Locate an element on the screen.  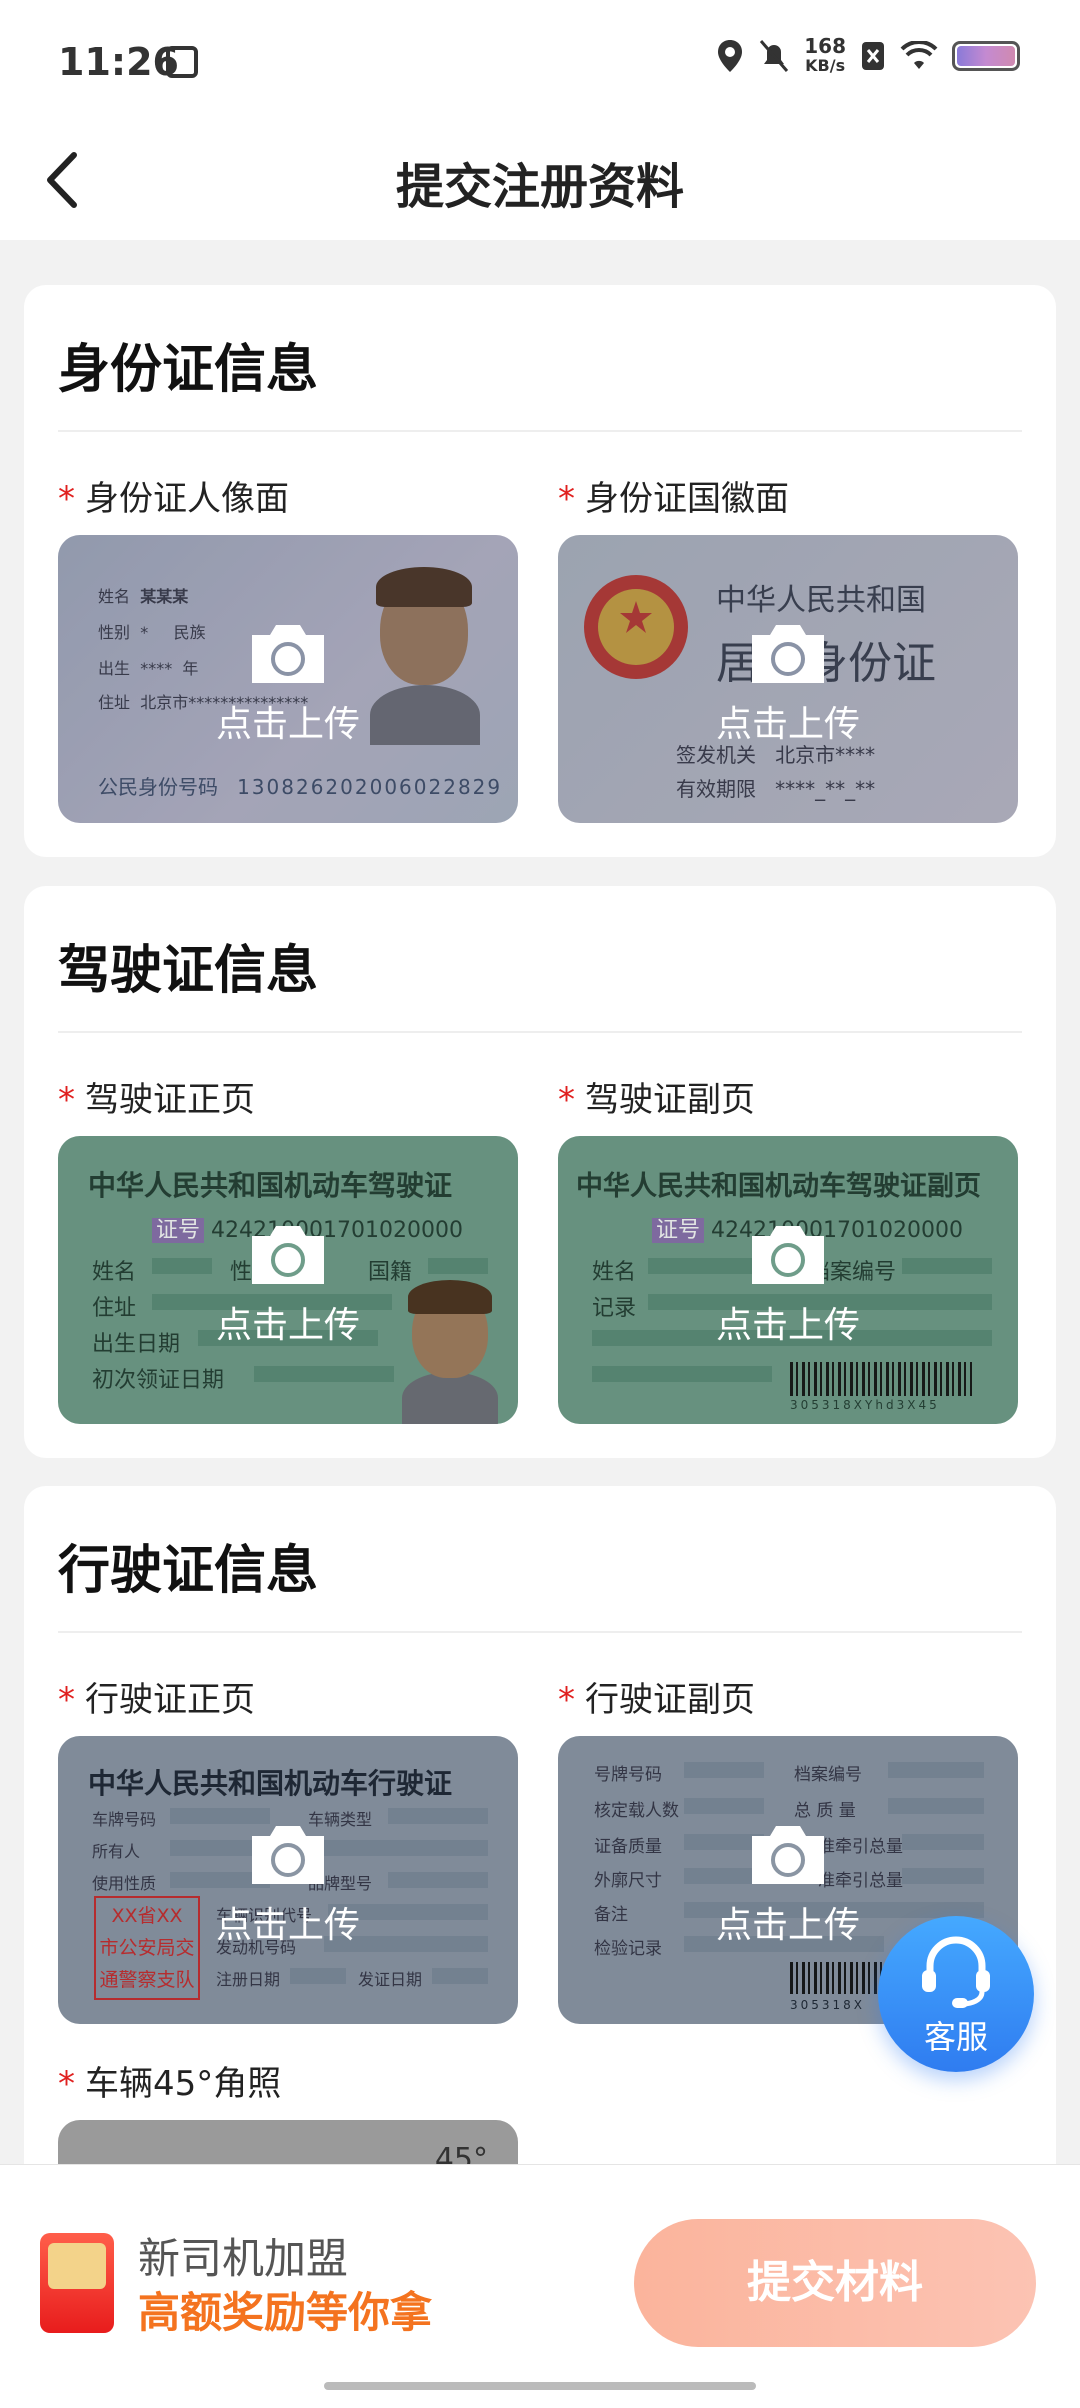
submit-button: 提交材料 is located at coordinates (835, 2283).